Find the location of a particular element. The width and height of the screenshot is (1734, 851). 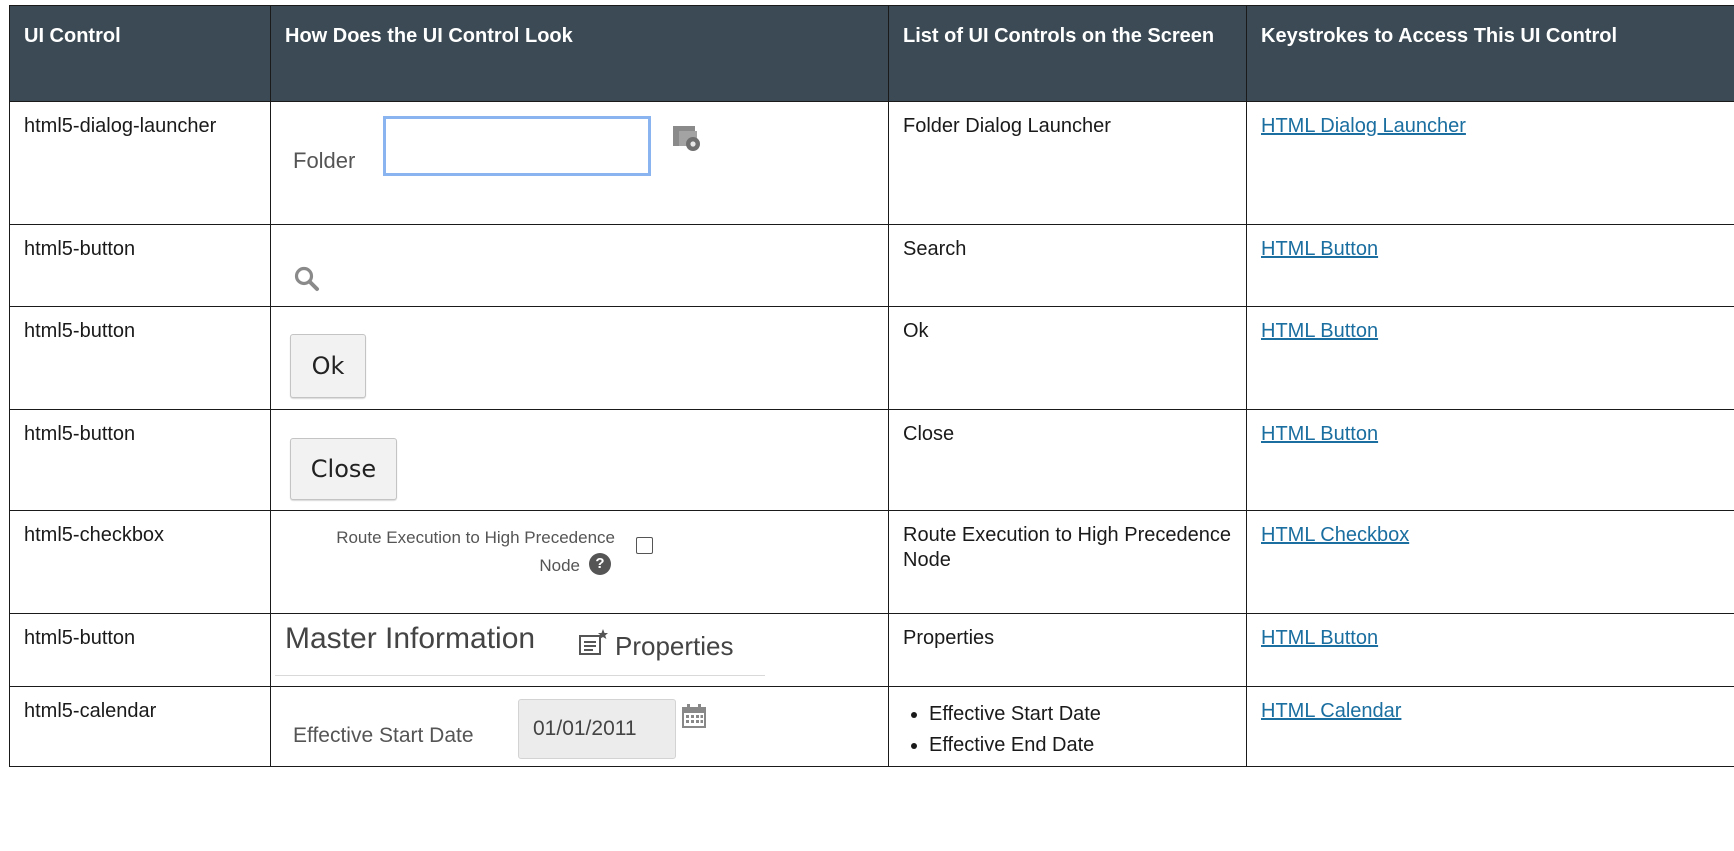

properties-button: Properties is located at coordinates (674, 646).